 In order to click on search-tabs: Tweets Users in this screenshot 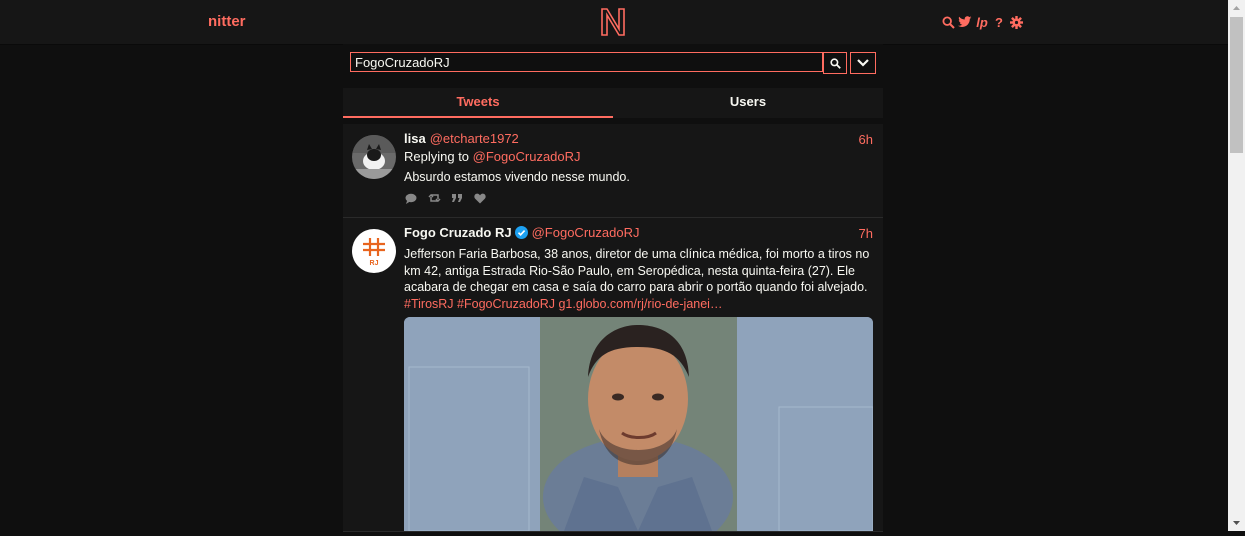, I will do `click(613, 103)`.